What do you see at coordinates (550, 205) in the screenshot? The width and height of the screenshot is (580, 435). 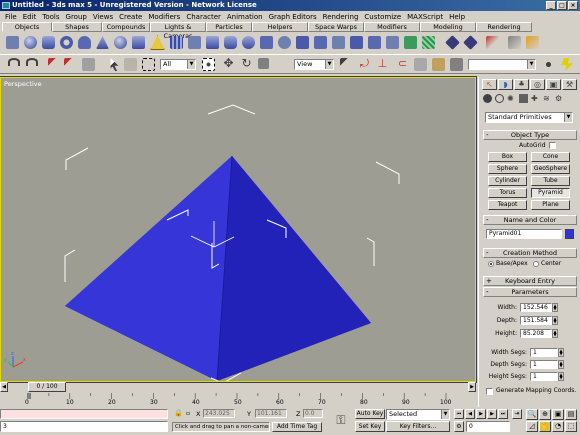 I see `plane-button: Plane` at bounding box center [550, 205].